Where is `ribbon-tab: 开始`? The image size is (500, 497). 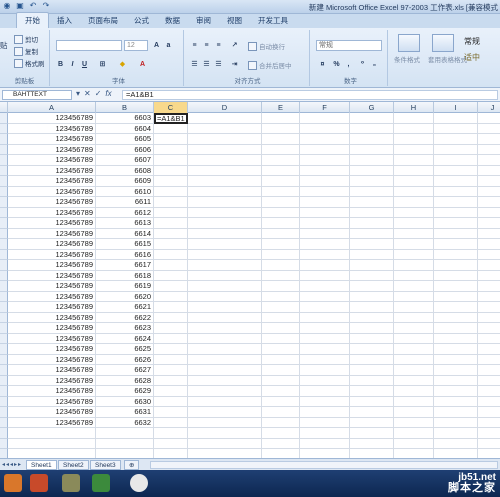 ribbon-tab: 开始 is located at coordinates (32, 20).